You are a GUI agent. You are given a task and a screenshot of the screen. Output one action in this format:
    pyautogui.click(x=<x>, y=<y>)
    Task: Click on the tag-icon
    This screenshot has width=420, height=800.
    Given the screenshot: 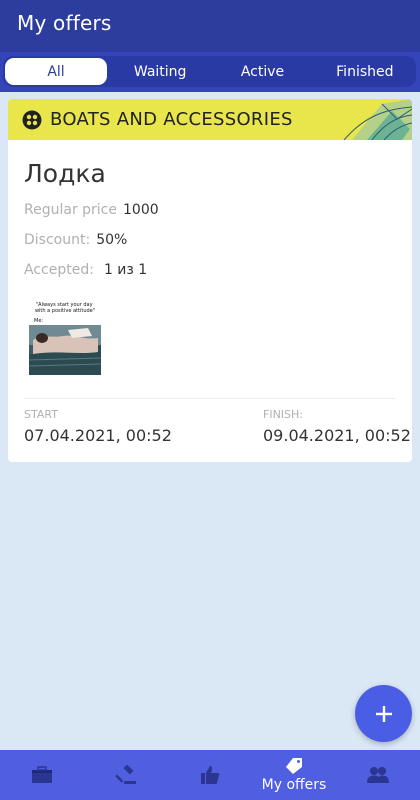 What is the action you would take?
    pyautogui.click(x=294, y=766)
    